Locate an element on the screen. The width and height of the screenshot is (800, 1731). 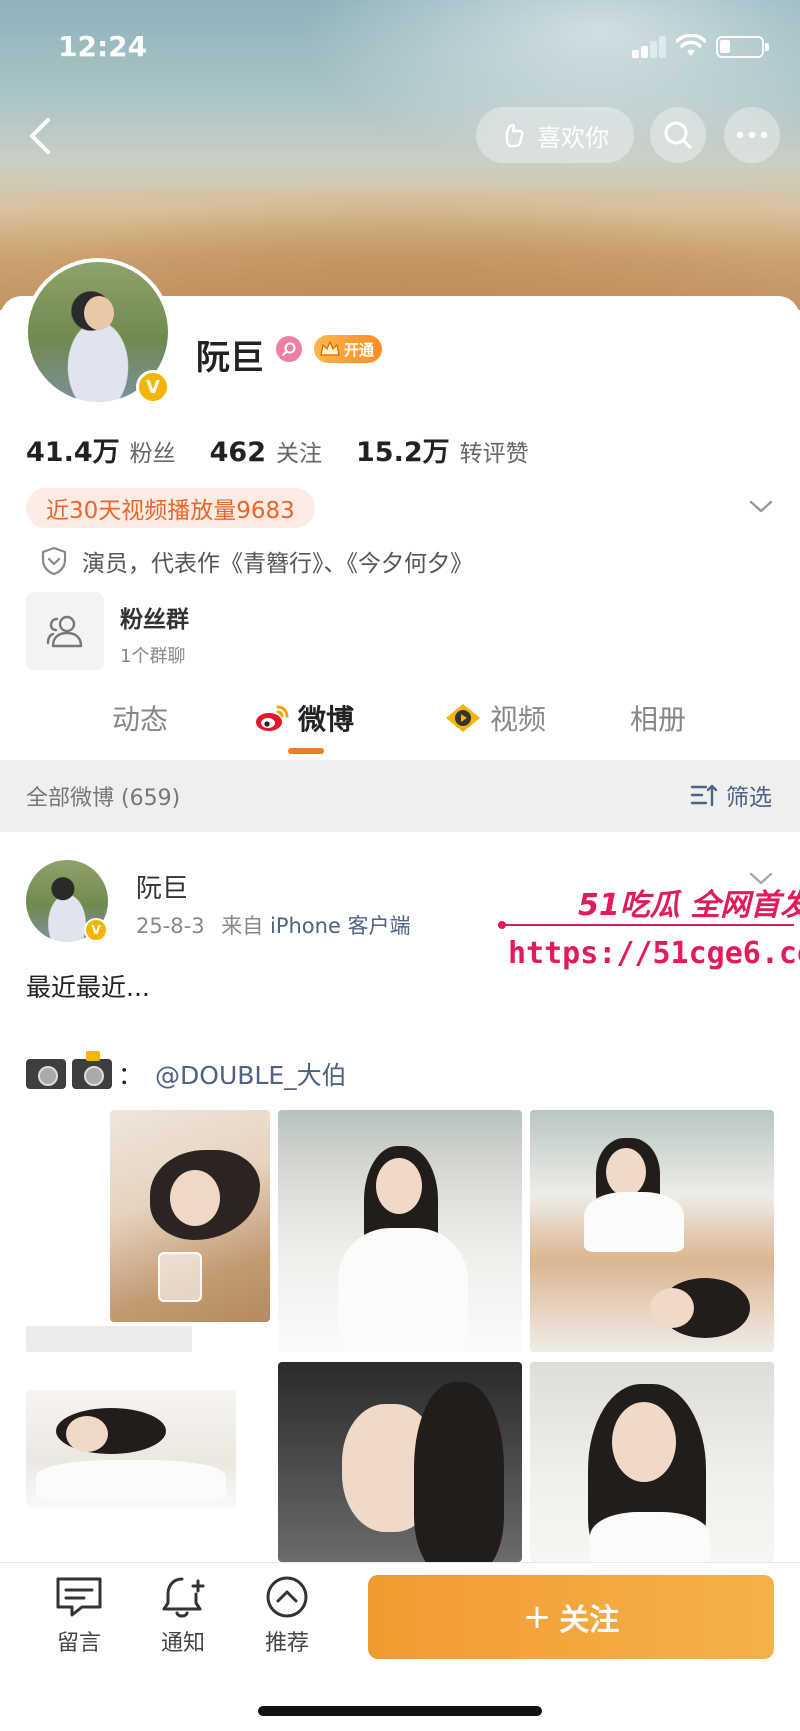
vip-open-label: 开通 is located at coordinates (359, 349).